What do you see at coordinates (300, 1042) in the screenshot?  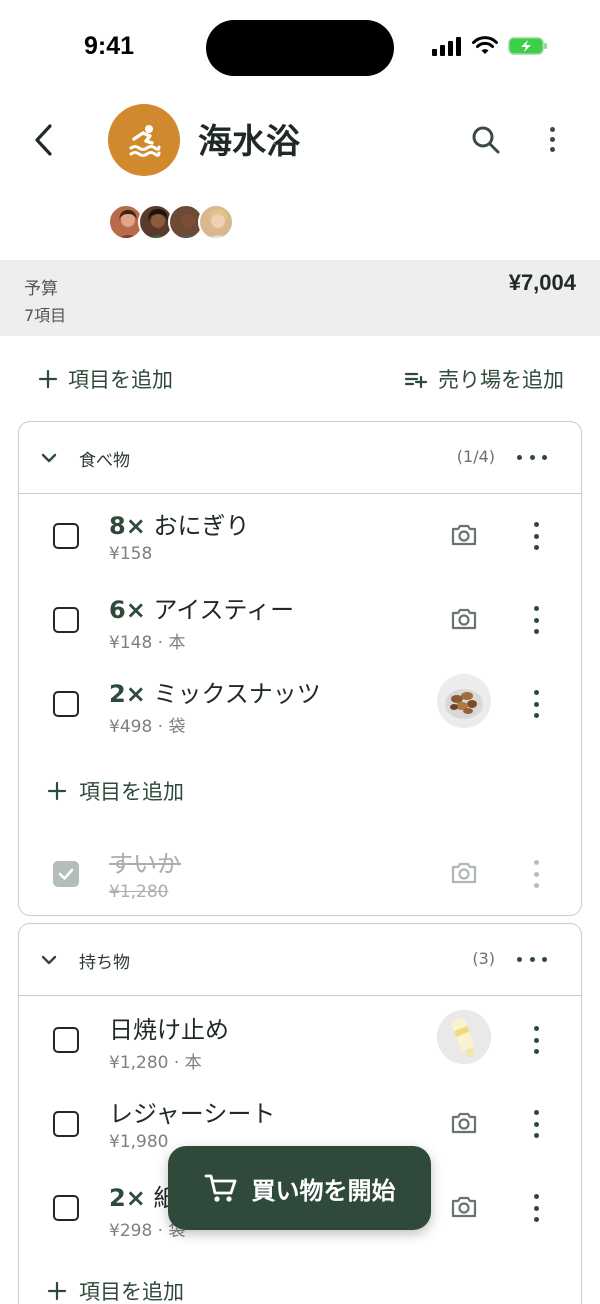 I see `list-item: 日焼け止め ¥1,280 · 本` at bounding box center [300, 1042].